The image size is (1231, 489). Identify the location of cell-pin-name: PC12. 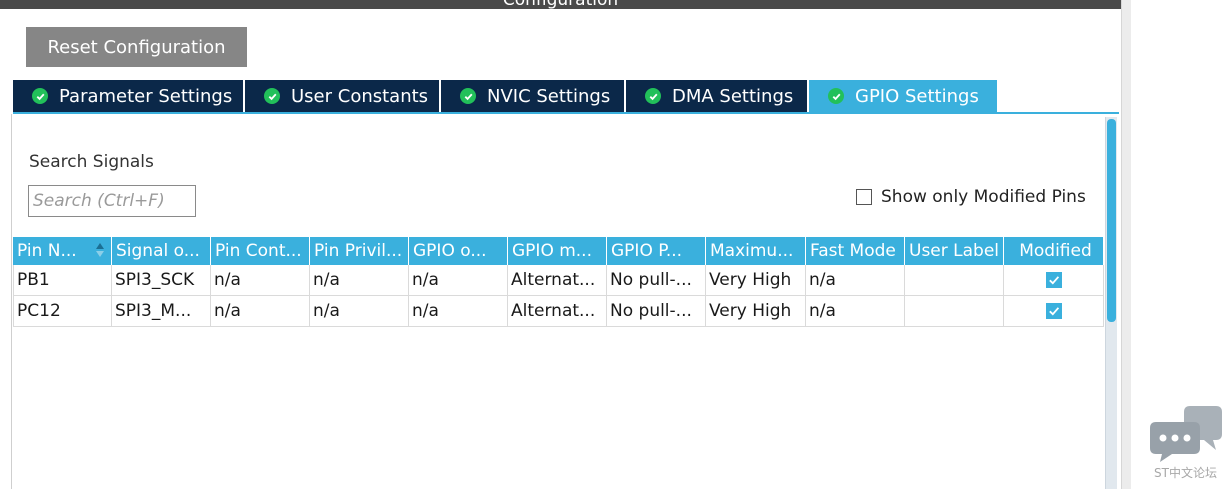
(62, 311).